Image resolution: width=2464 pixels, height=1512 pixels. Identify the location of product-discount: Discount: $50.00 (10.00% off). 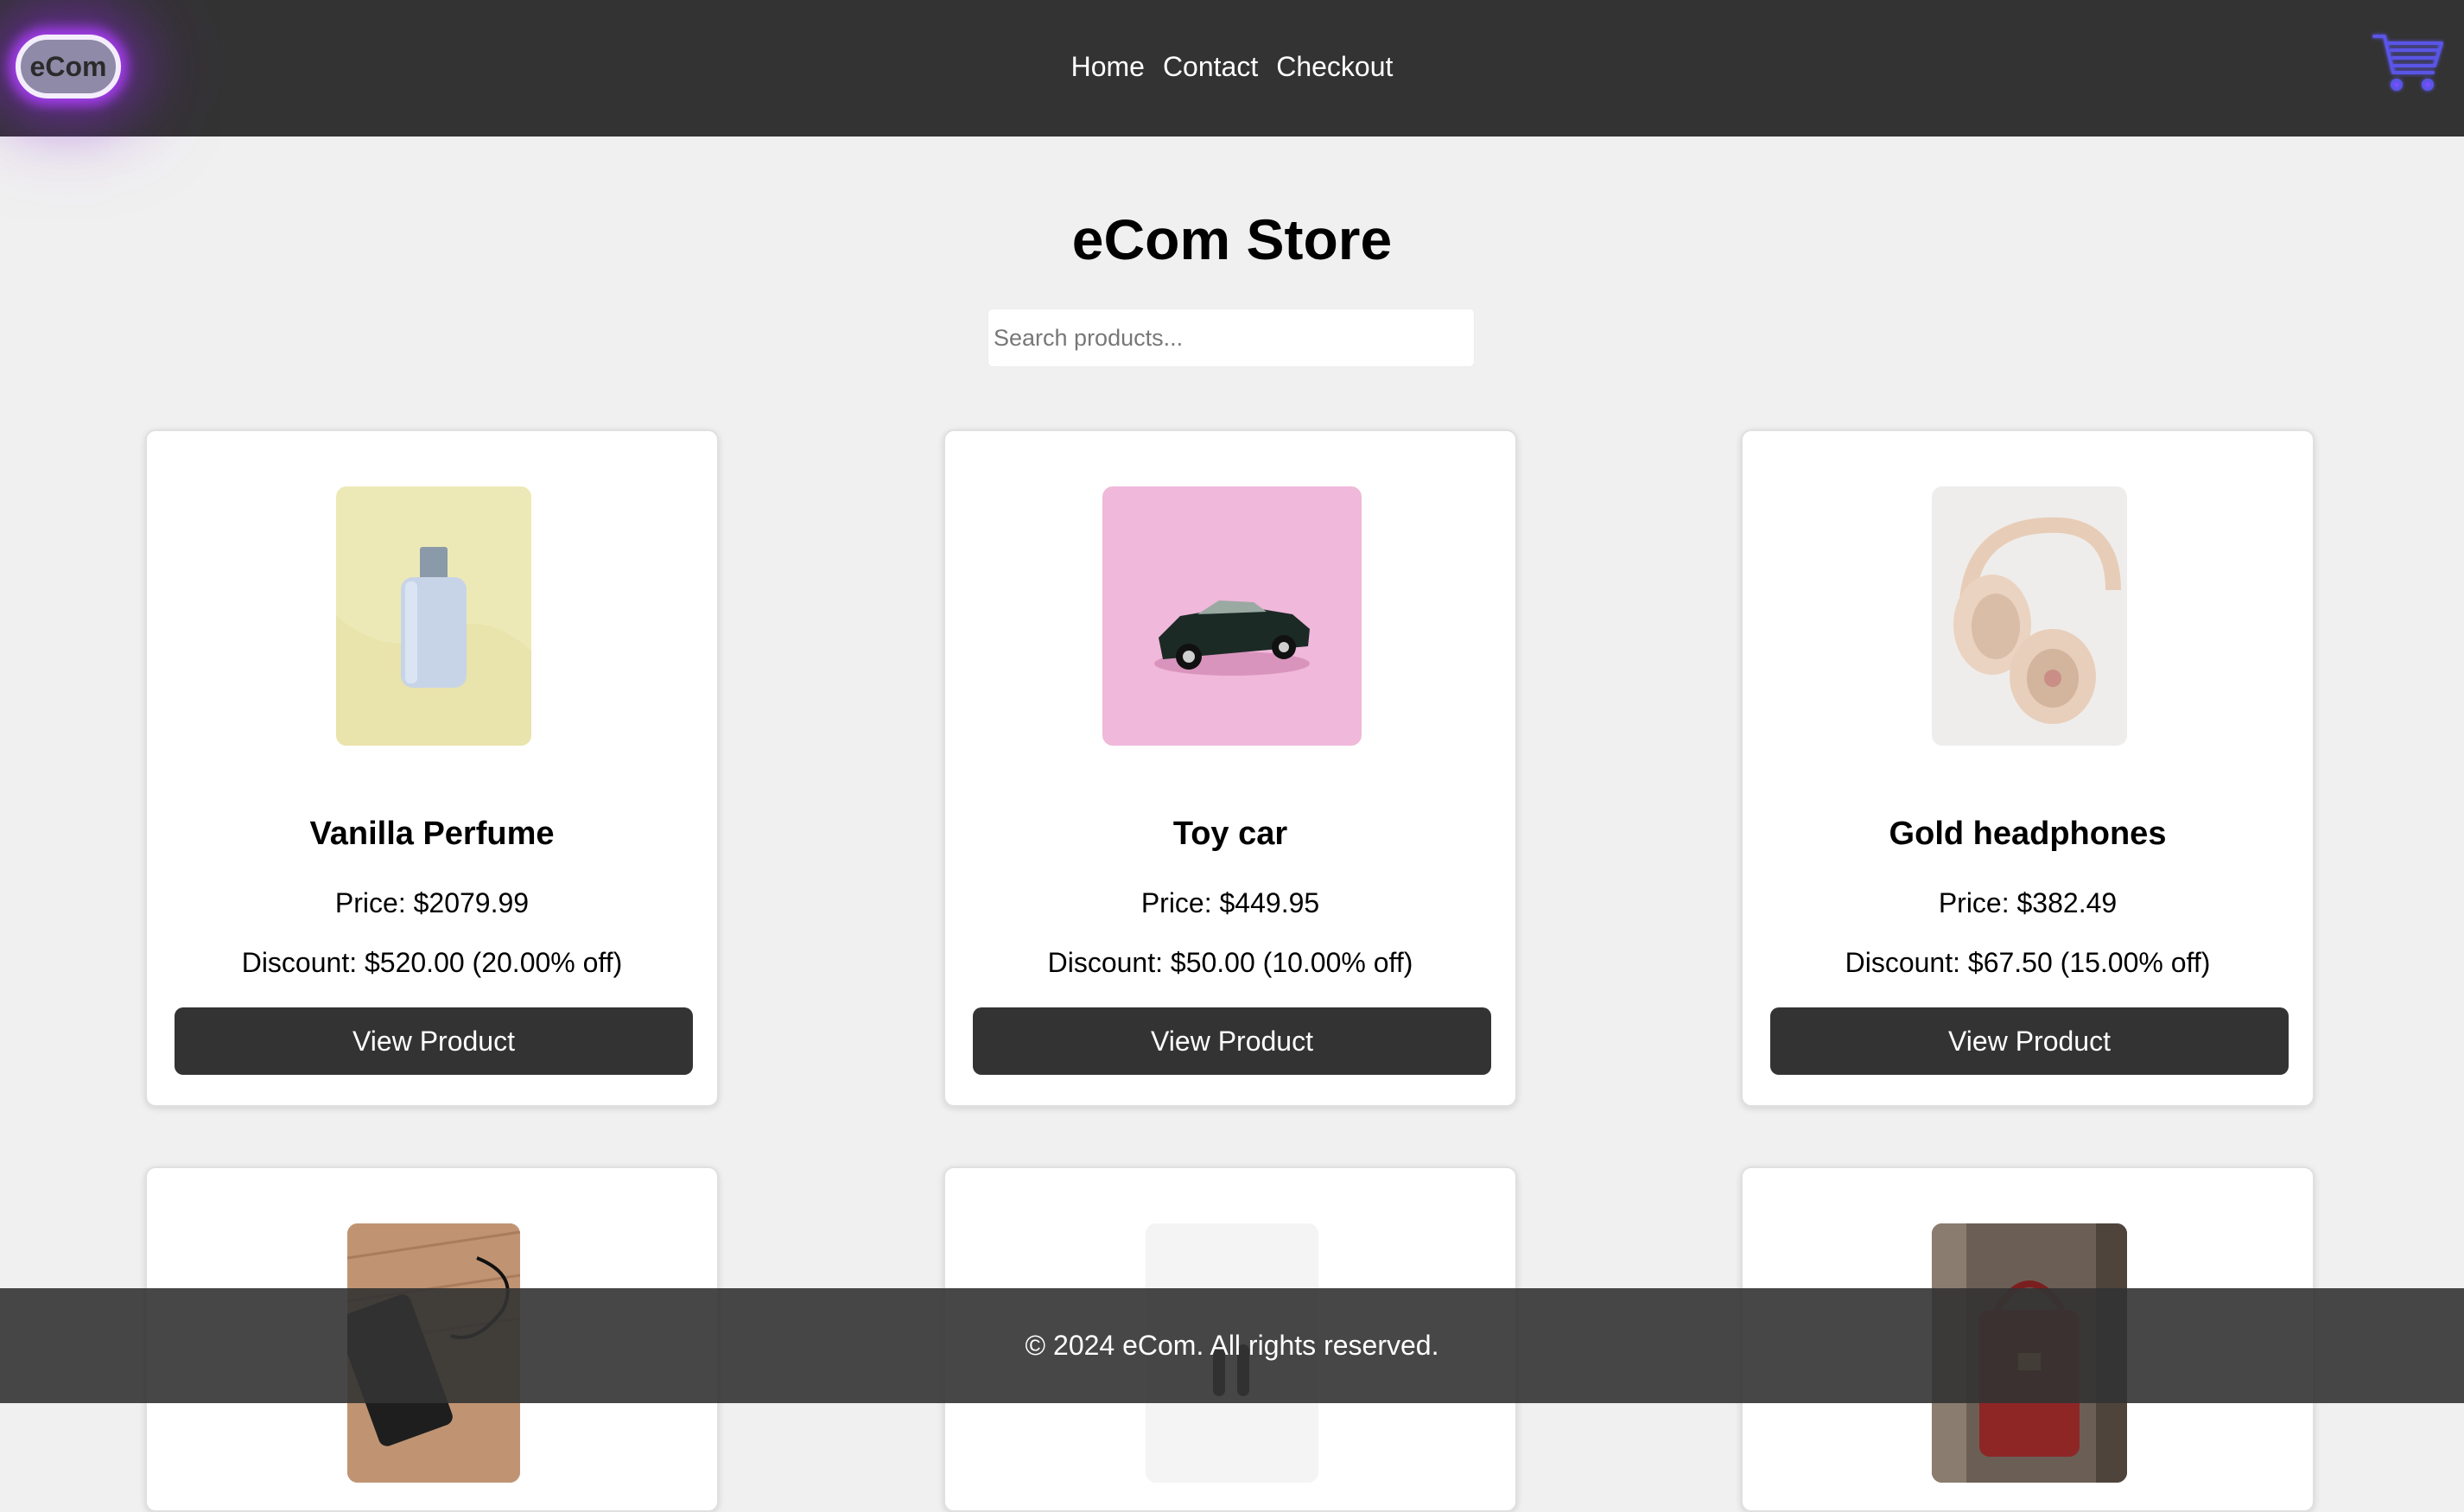
(1230, 962).